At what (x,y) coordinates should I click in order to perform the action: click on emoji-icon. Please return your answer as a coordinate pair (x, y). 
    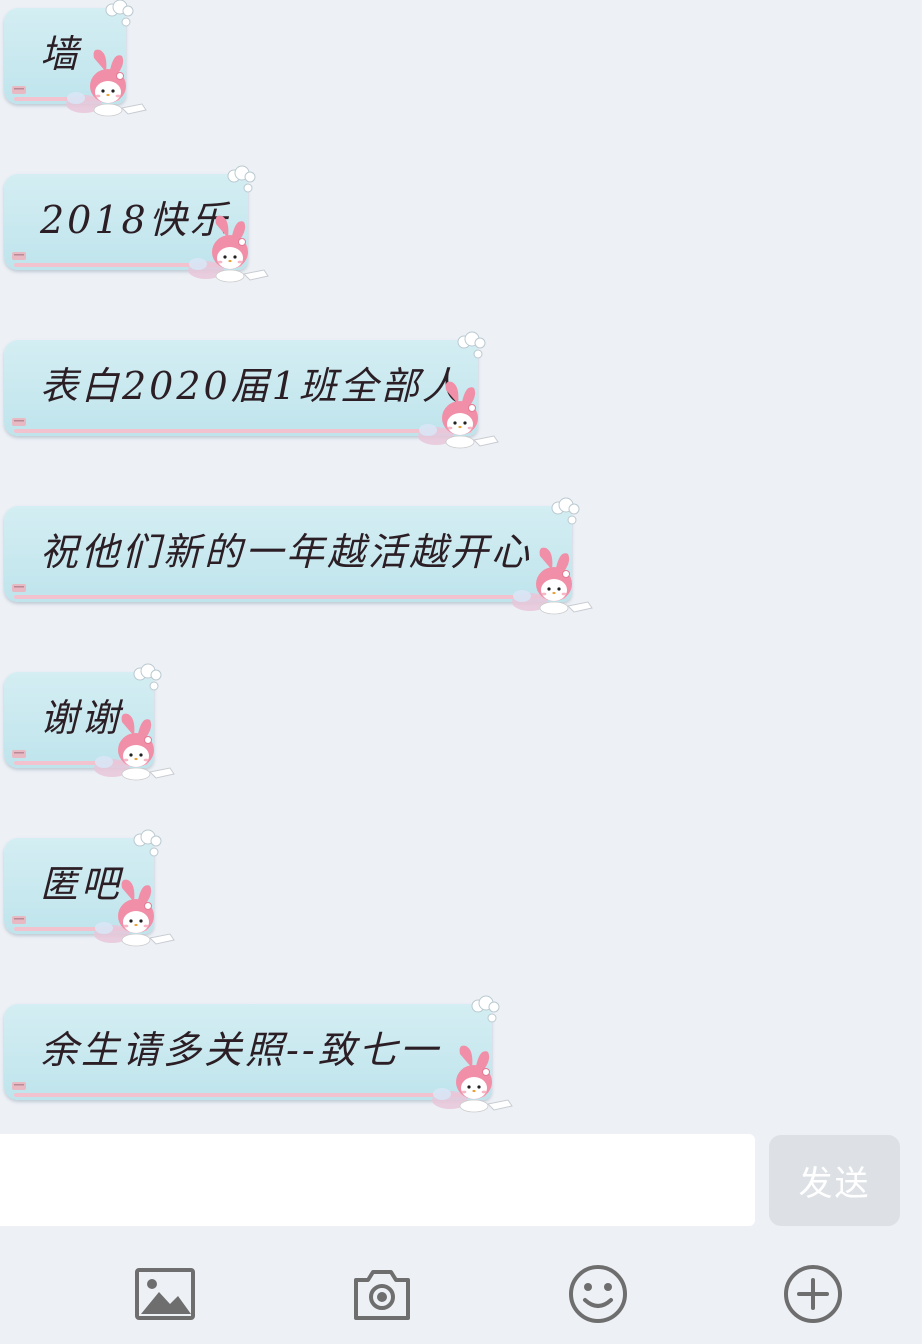
    Looking at the image, I should click on (598, 1294).